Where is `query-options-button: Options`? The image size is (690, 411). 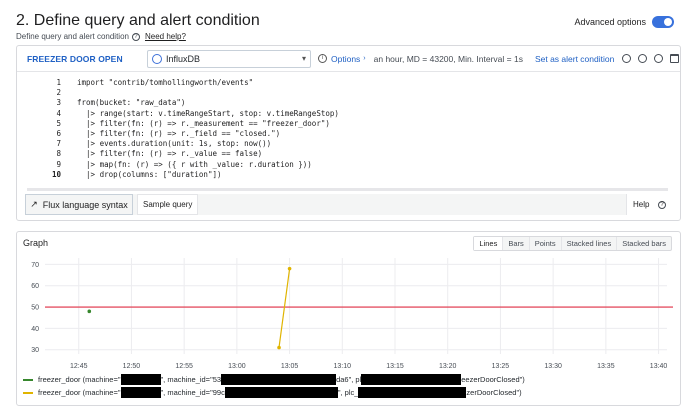 query-options-button: Options is located at coordinates (345, 59).